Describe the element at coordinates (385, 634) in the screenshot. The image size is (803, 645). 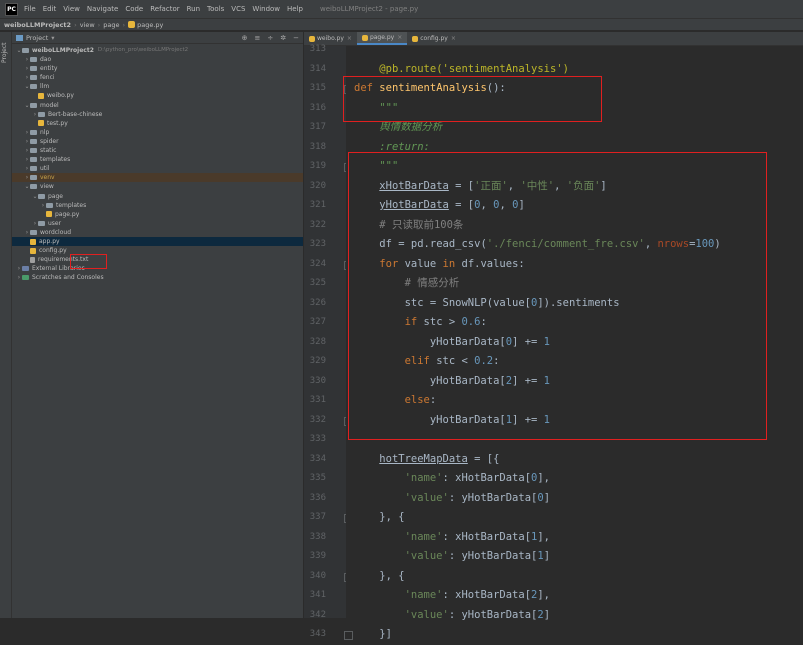
I see `code-token: }]` at that location.